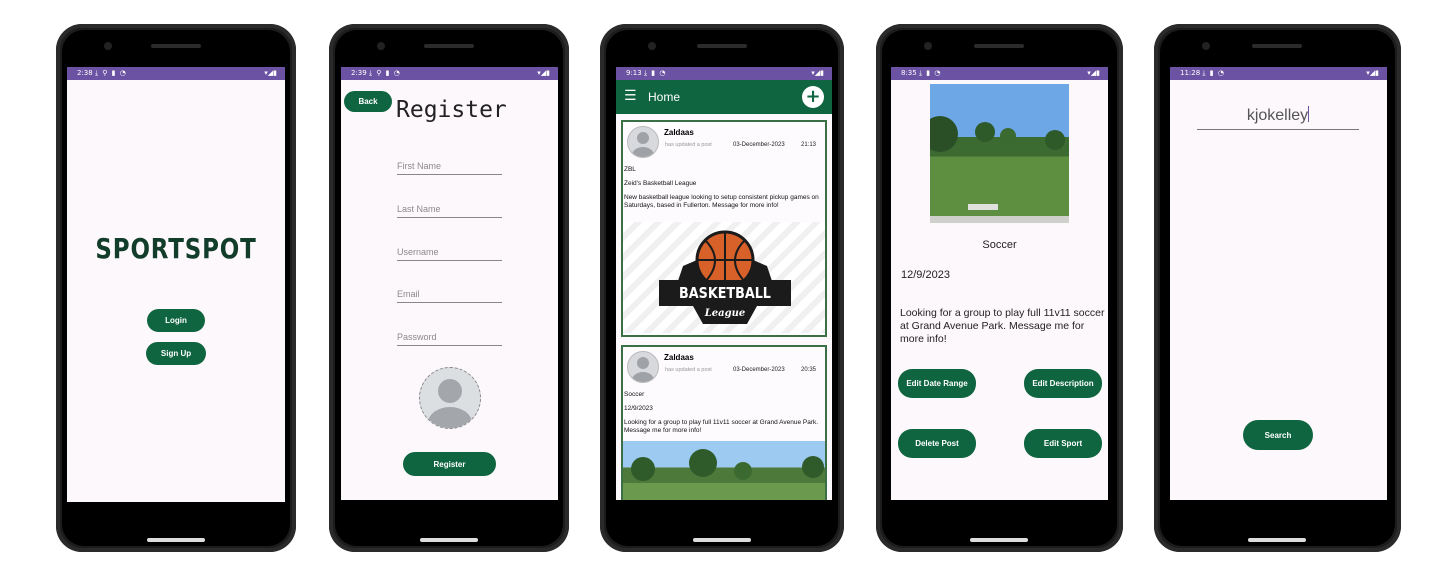 The height and width of the screenshot is (577, 1430). What do you see at coordinates (449, 73) in the screenshot?
I see `status-bar: 2:39 ⤓ ⚲ ▮ ◔ ▾◢▮` at bounding box center [449, 73].